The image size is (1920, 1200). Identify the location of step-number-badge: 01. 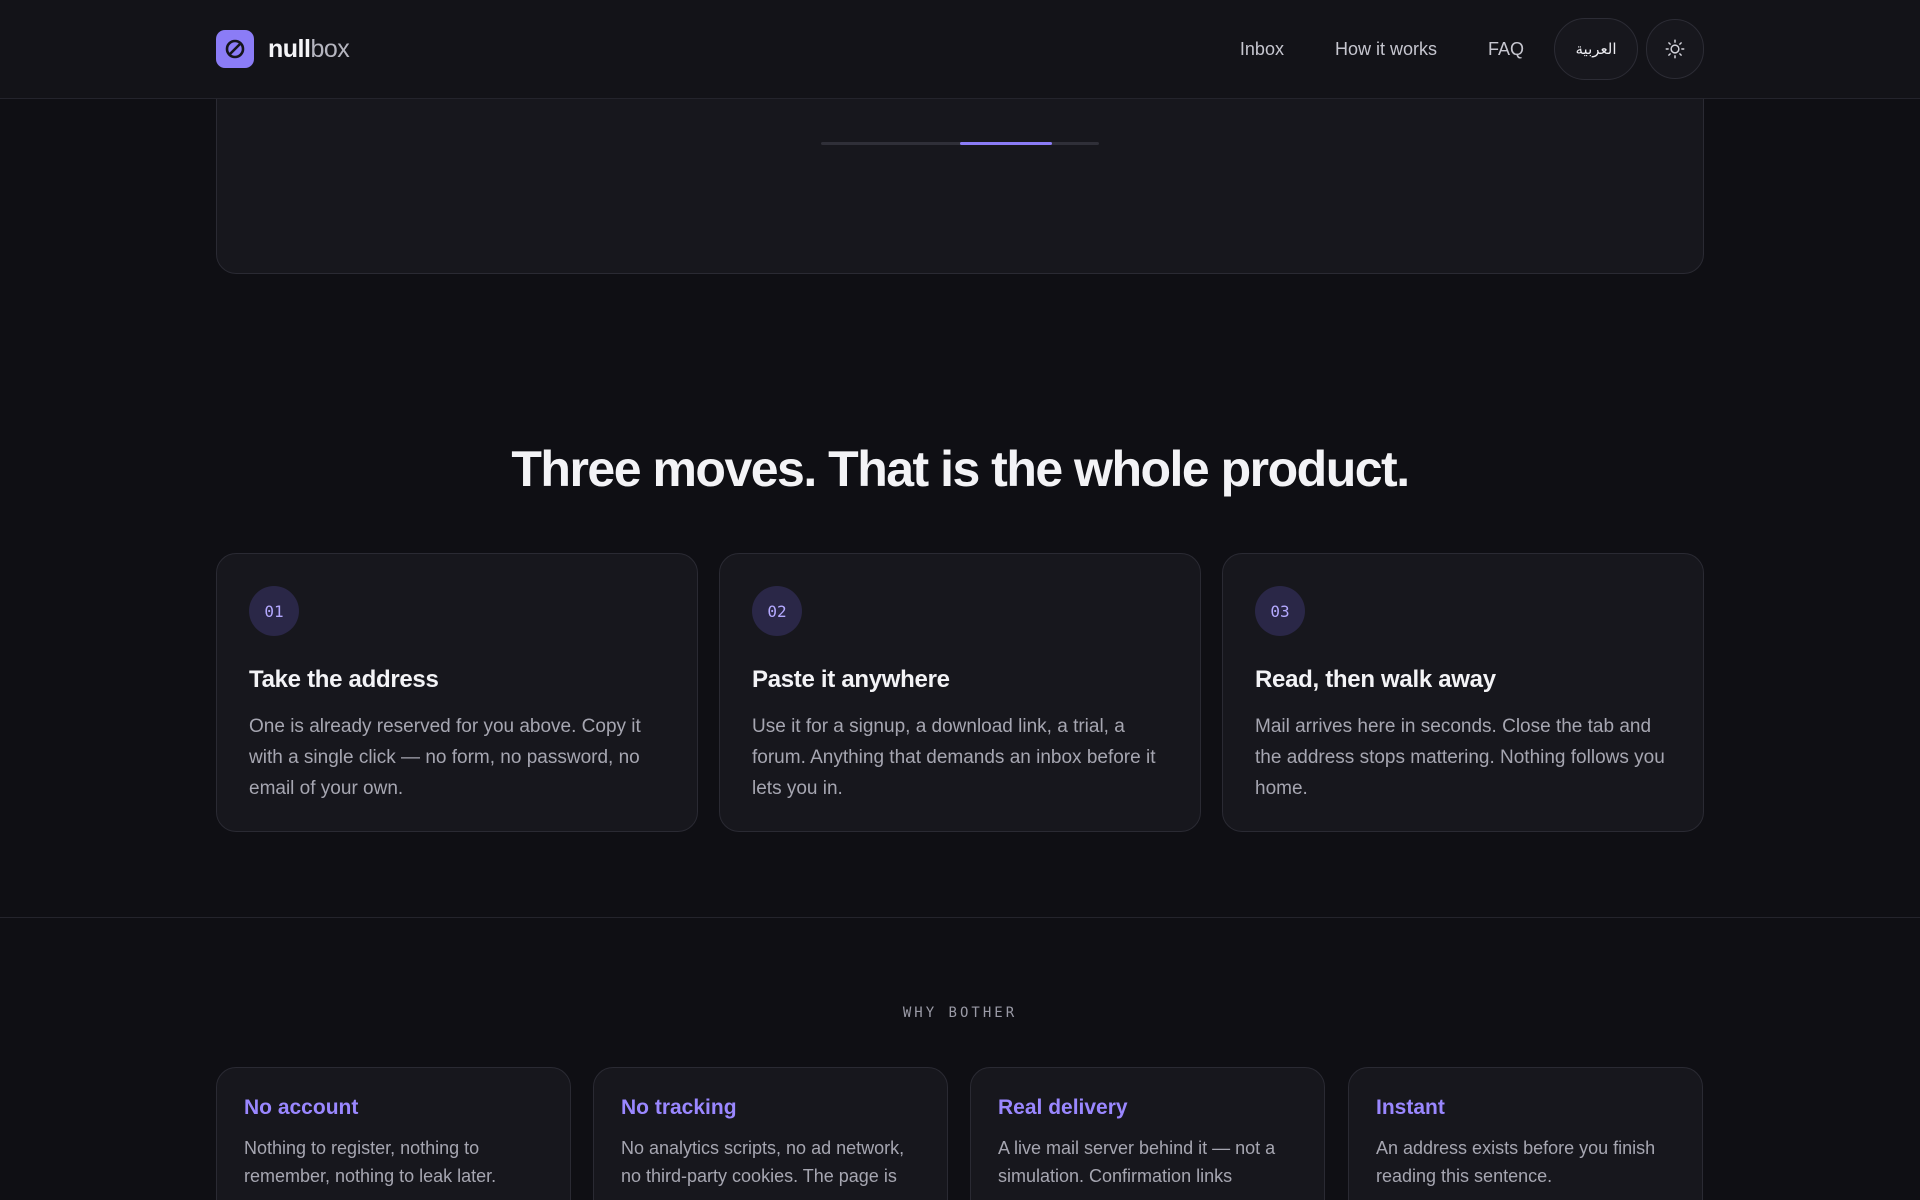
(274, 611).